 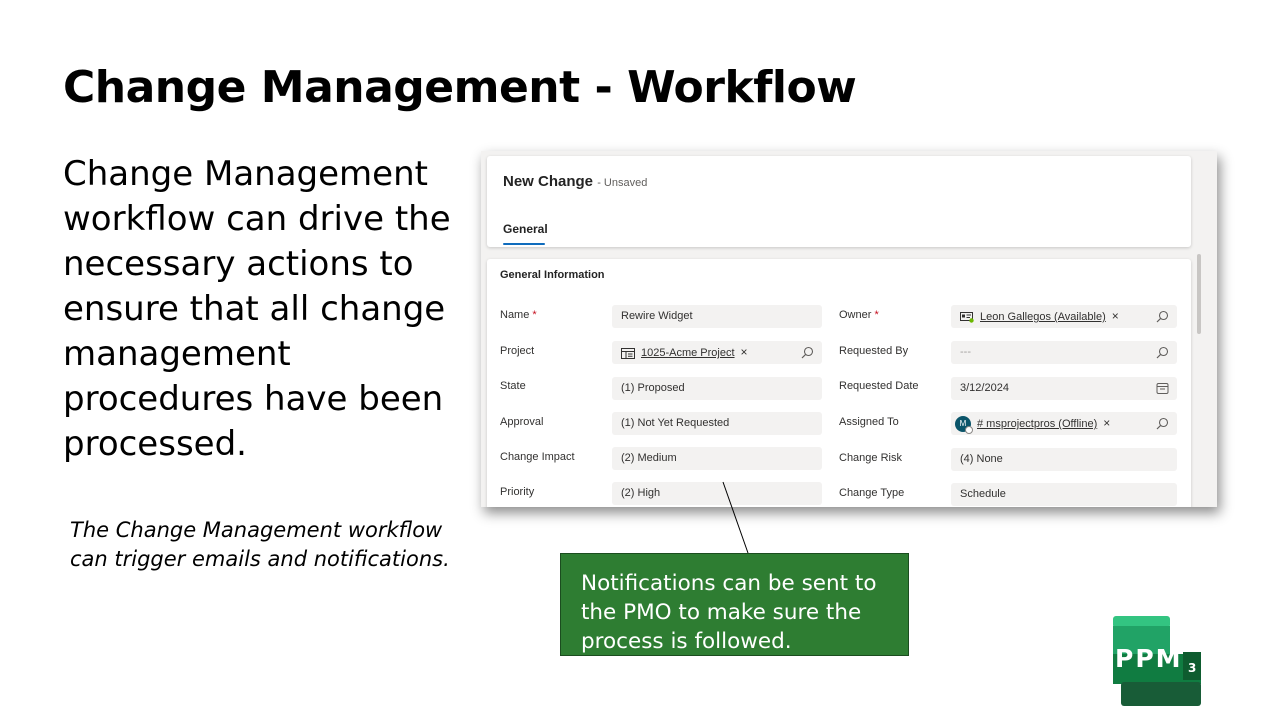 What do you see at coordinates (859, 315) in the screenshot?
I see `owner-label: Owner *` at bounding box center [859, 315].